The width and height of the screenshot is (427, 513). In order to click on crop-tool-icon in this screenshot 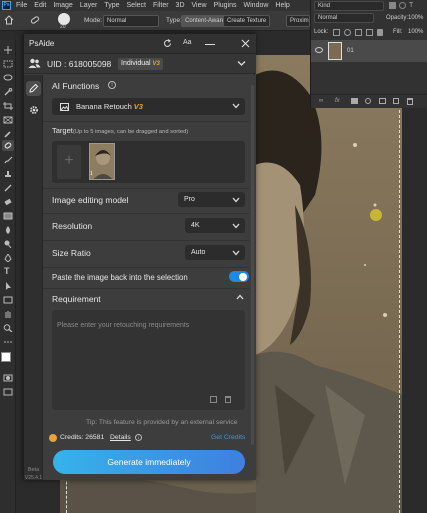, I will do `click(8, 106)`.